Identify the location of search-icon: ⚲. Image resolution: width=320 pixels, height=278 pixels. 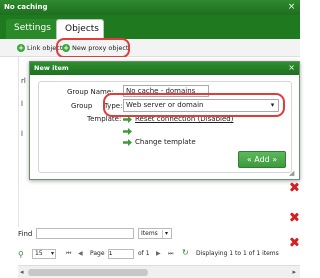
(21, 254).